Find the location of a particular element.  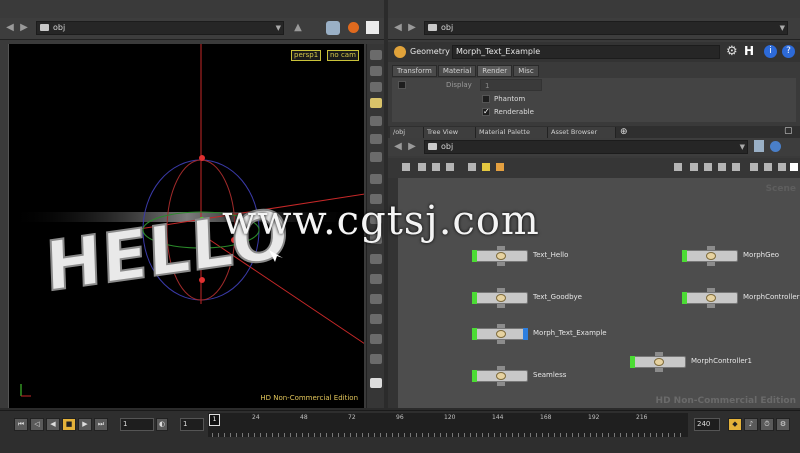

question-icon: ? is located at coordinates (788, 51).